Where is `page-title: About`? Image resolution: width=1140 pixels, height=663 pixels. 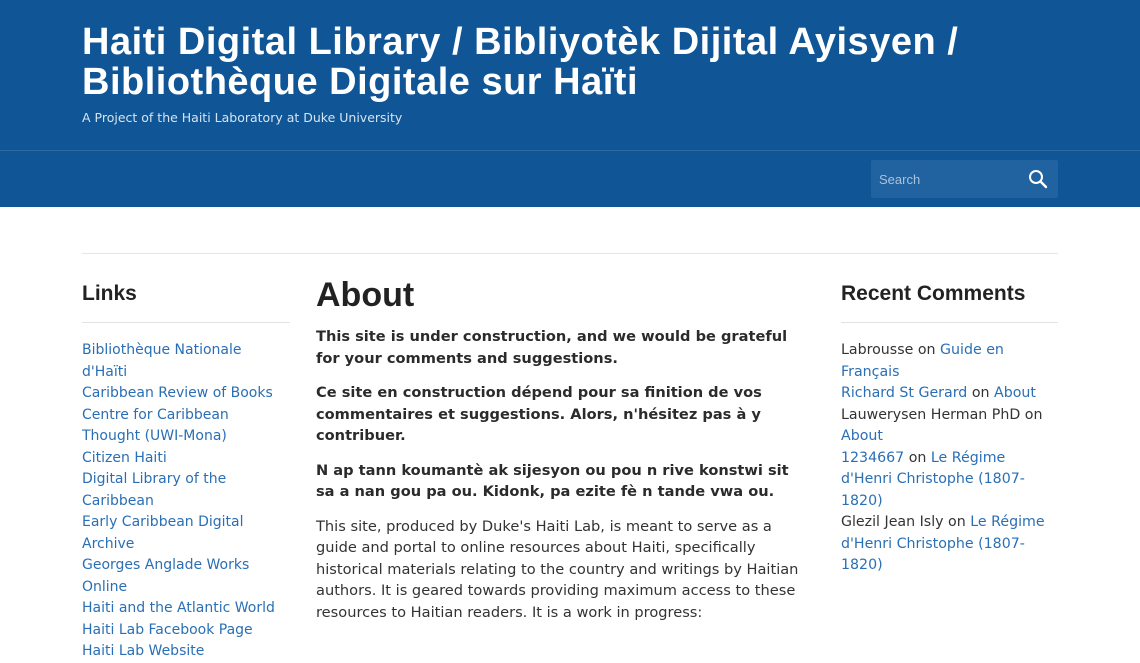
page-title: About is located at coordinates (365, 295).